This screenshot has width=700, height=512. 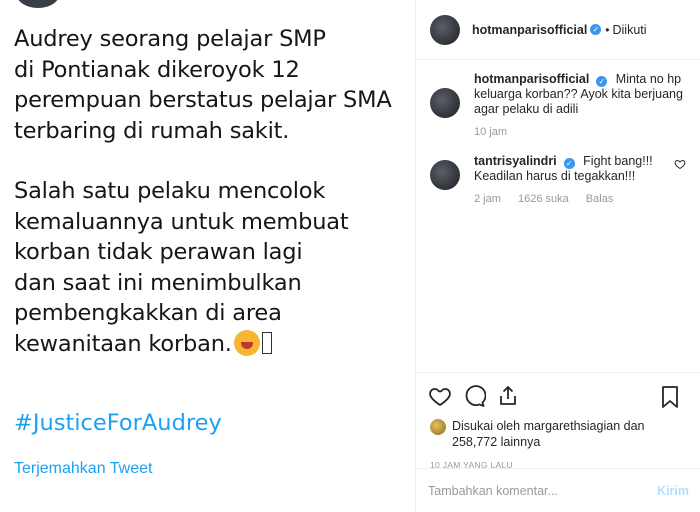 I want to click on liker-avatar, so click(x=438, y=427).